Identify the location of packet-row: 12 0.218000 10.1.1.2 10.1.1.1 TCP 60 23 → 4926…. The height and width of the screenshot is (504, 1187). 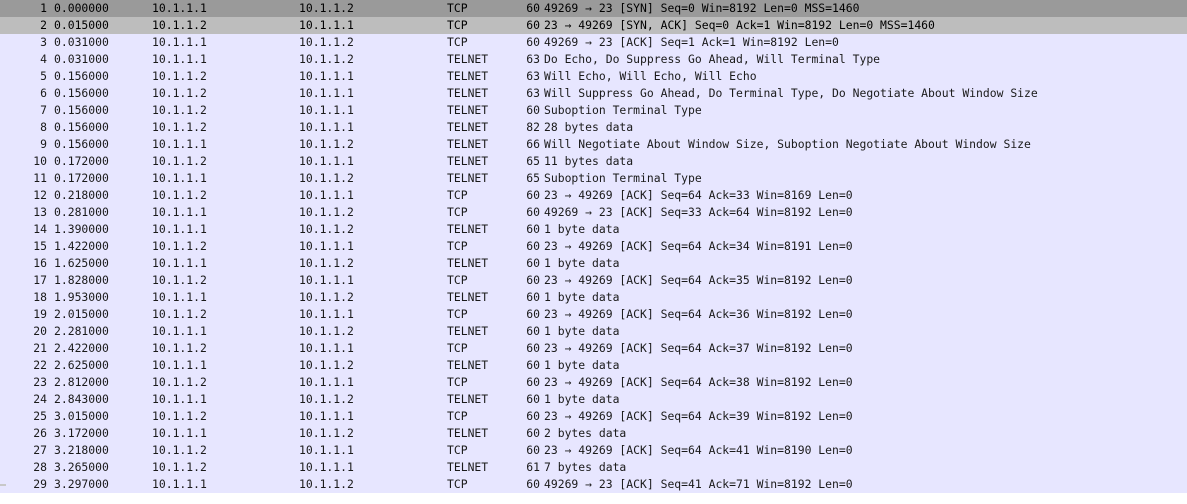
(593, 195).